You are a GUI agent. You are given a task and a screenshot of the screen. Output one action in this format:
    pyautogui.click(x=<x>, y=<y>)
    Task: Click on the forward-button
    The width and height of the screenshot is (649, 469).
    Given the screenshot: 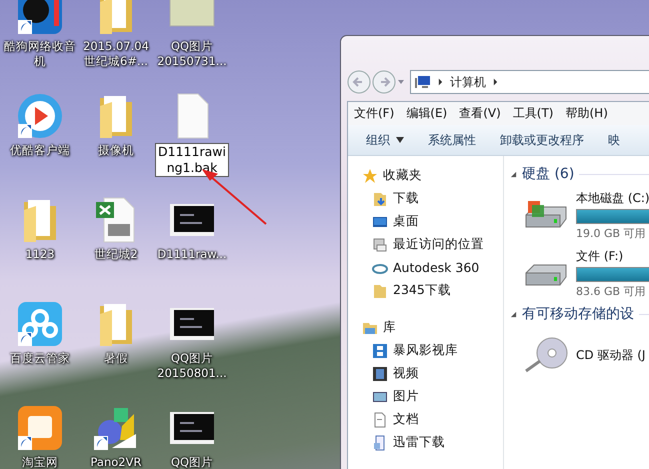 What is the action you would take?
    pyautogui.click(x=384, y=82)
    